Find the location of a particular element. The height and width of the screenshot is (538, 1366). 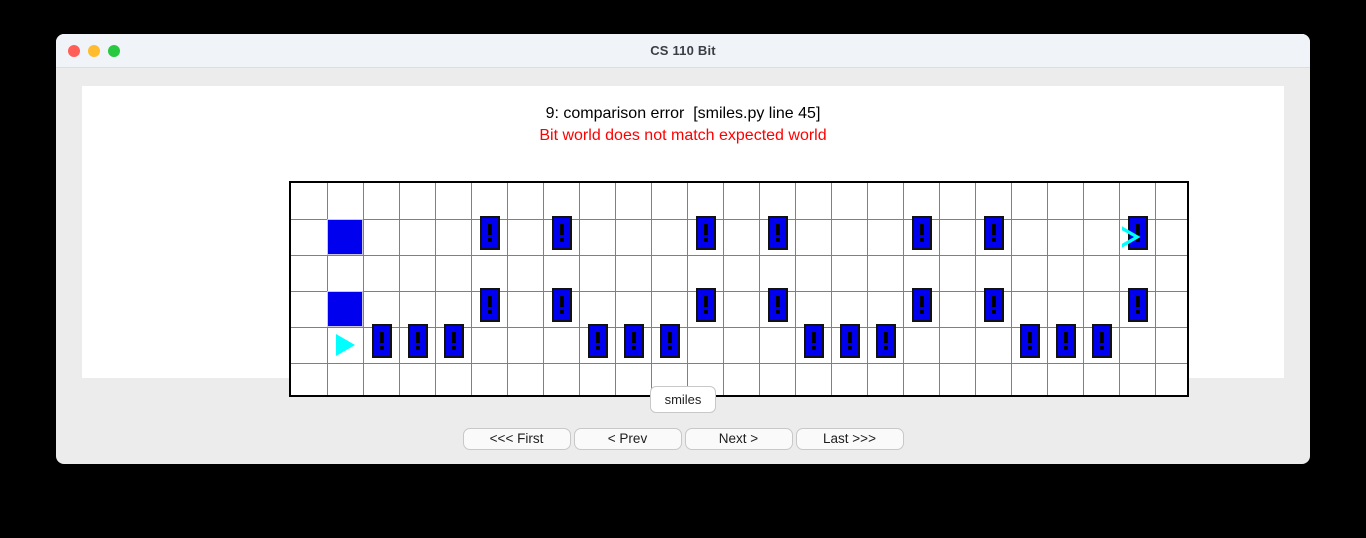

window-controls is located at coordinates (94, 50).